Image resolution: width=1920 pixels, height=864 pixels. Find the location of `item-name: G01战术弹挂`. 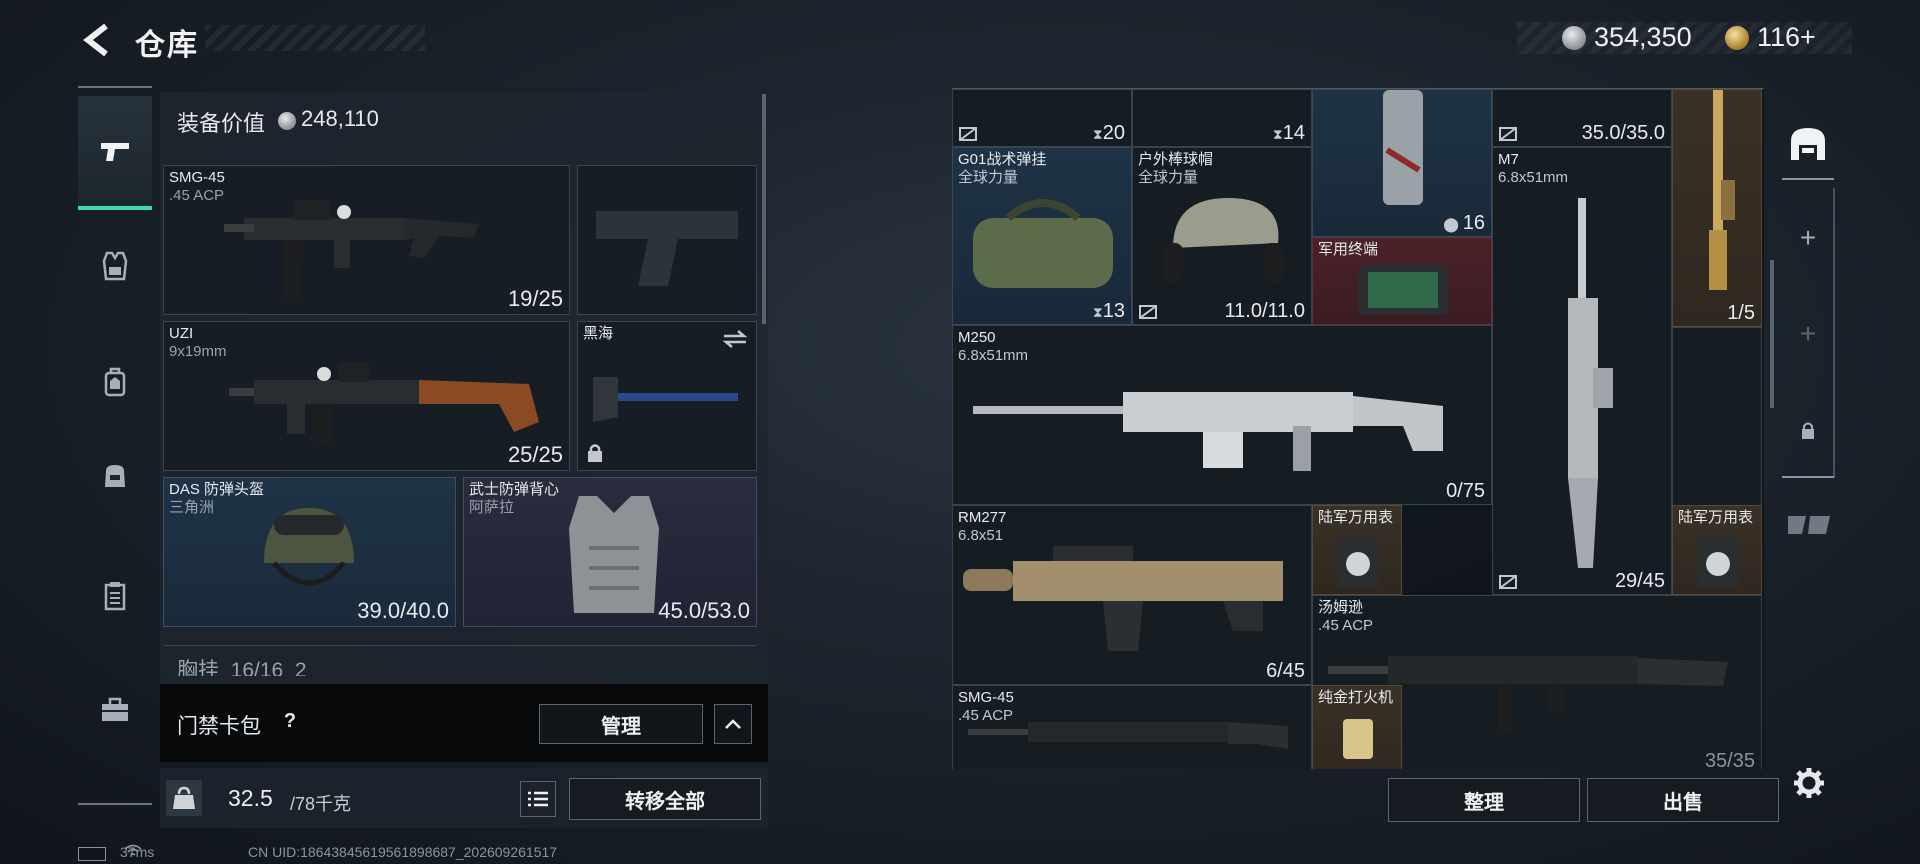

item-name: G01战术弹挂 is located at coordinates (1002, 159).